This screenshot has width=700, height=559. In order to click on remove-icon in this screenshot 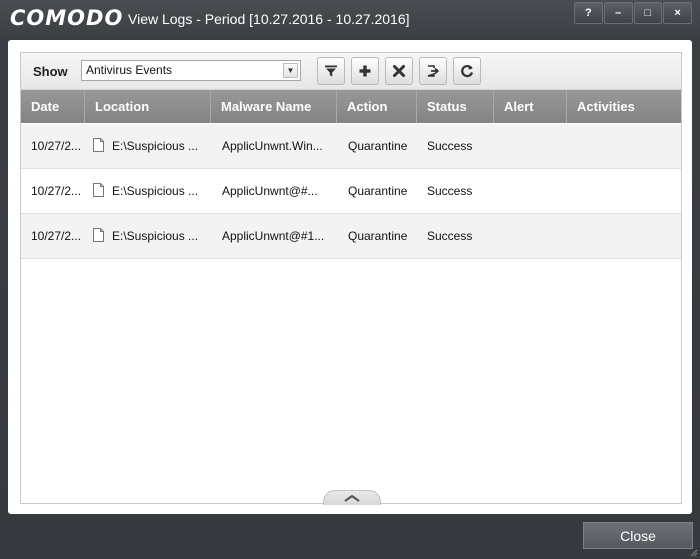, I will do `click(399, 71)`.